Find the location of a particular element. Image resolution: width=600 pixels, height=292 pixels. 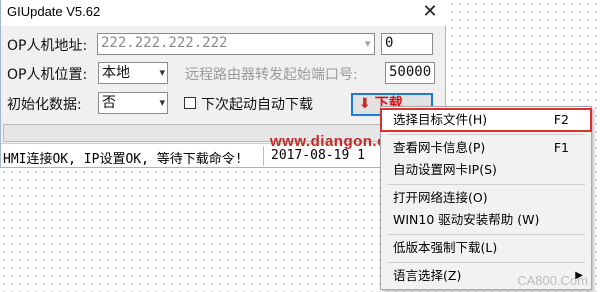

menu-item-label: 打开网络连接(O) is located at coordinates (440, 197).